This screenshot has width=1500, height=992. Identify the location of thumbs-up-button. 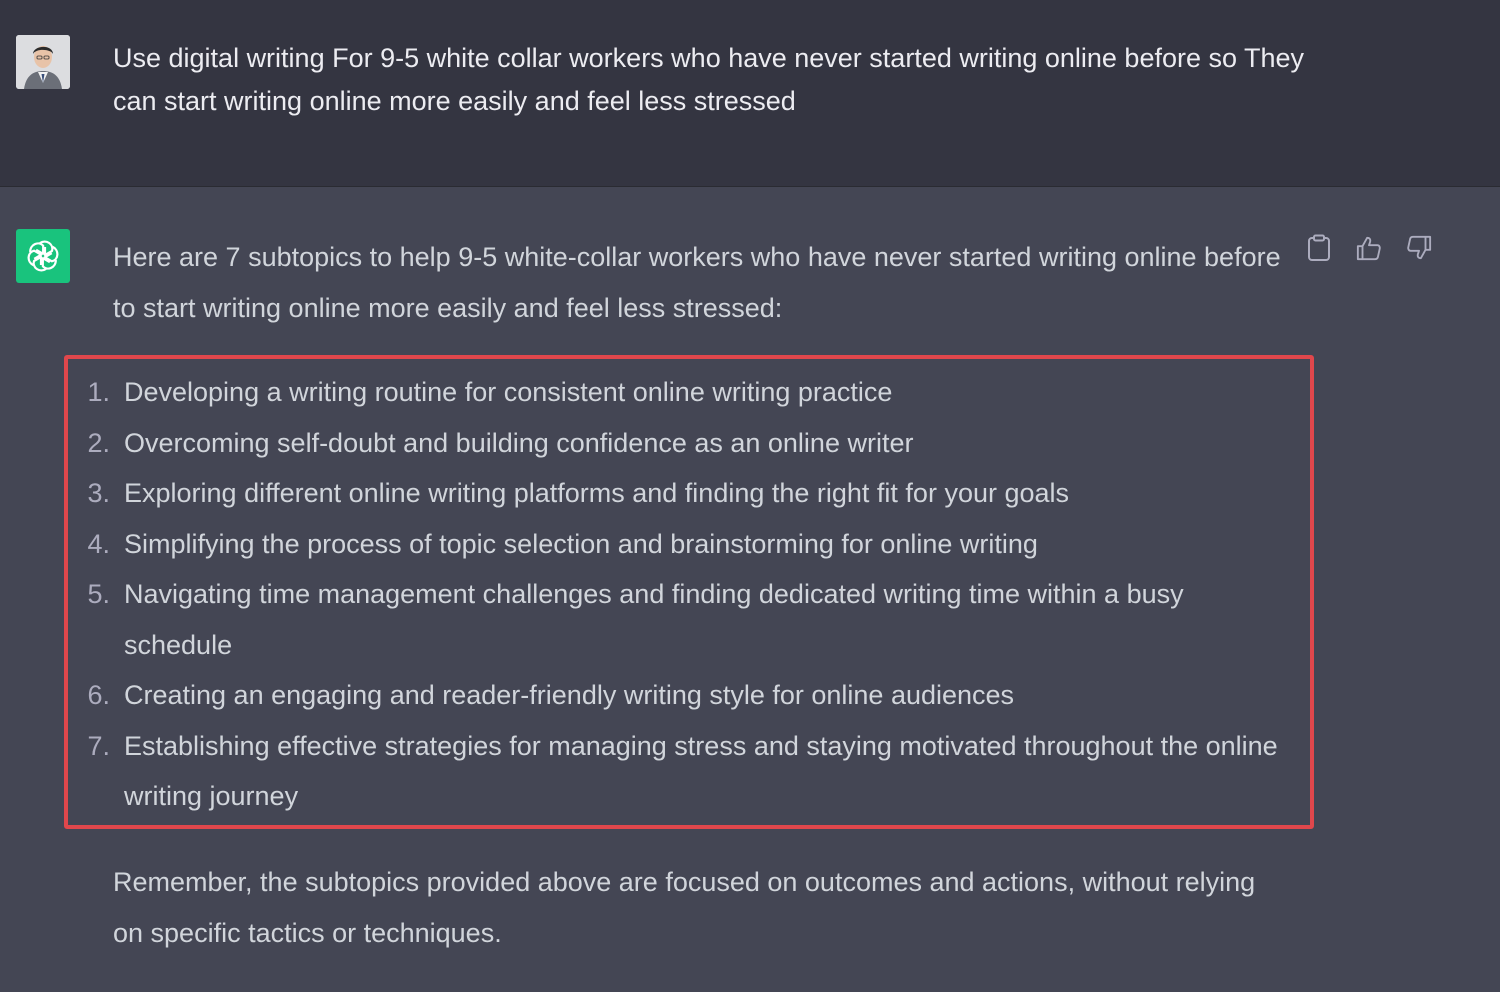
(1369, 248).